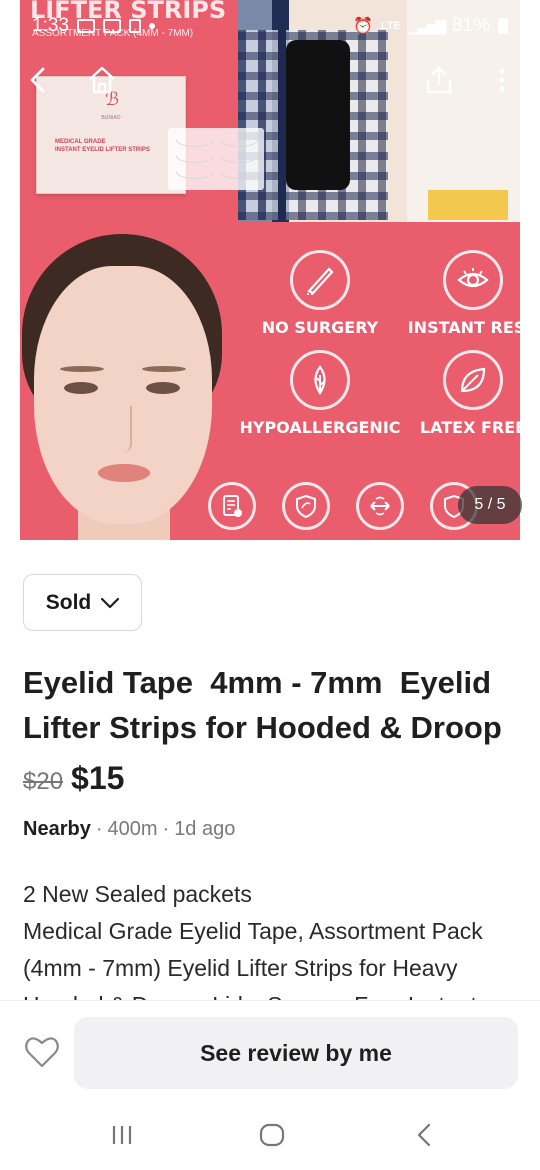 This screenshot has height=1170, width=540. What do you see at coordinates (134, 26) in the screenshot?
I see `notification-icon` at bounding box center [134, 26].